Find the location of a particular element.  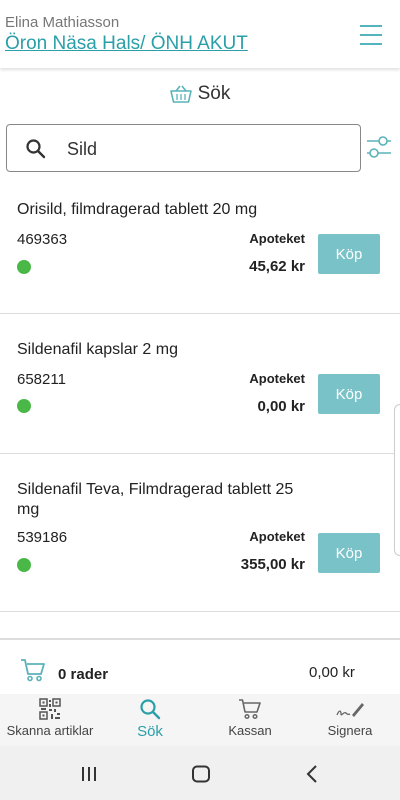

product-price: 355,00 kr is located at coordinates (272, 564).